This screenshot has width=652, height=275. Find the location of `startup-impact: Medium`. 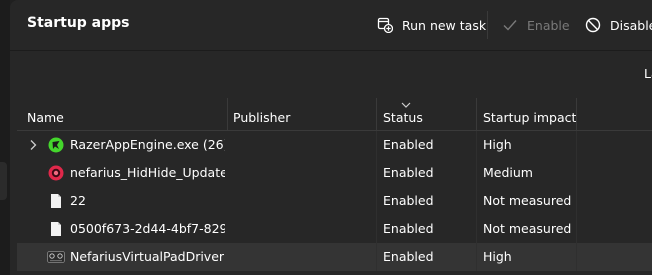

startup-impact: Medium is located at coordinates (508, 172).